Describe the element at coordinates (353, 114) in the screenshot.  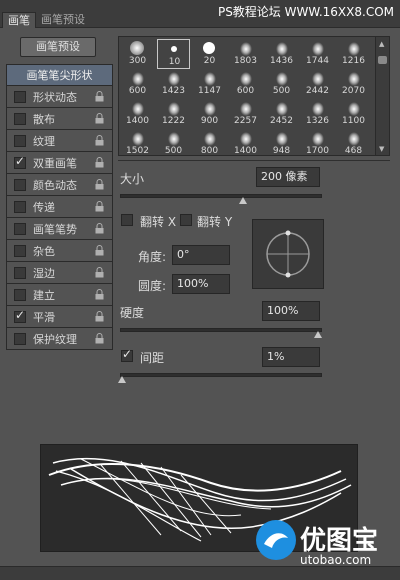
I see `brush-tip-cell: 1100` at that location.